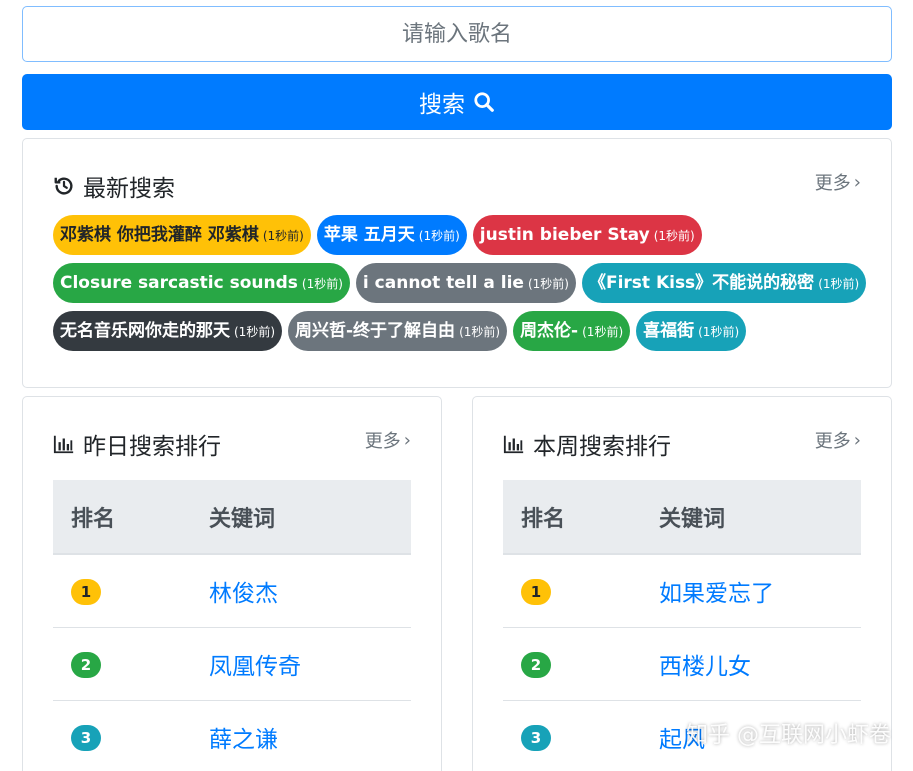 The height and width of the screenshot is (771, 913). What do you see at coordinates (705, 667) in the screenshot?
I see `keyword-link: 西楼儿女` at bounding box center [705, 667].